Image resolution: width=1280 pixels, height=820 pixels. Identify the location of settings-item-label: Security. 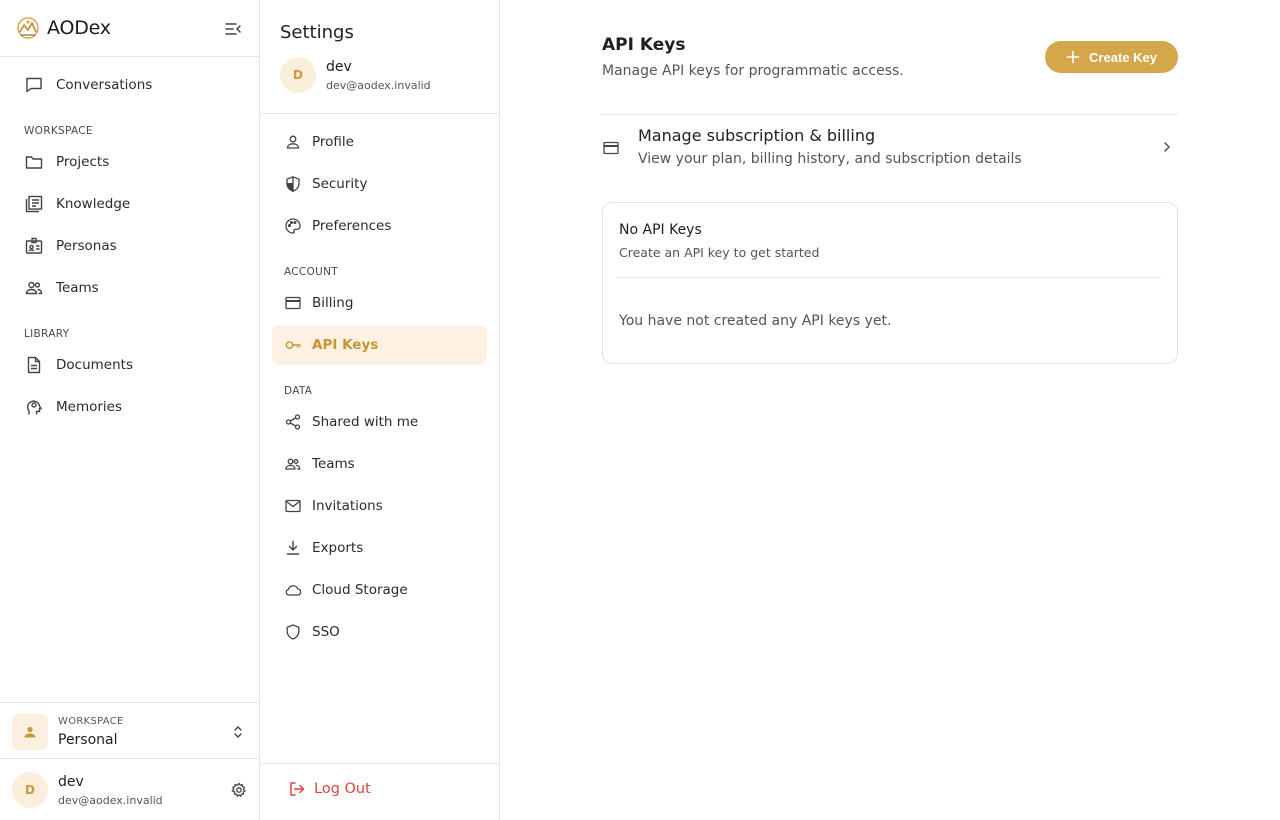
(340, 184).